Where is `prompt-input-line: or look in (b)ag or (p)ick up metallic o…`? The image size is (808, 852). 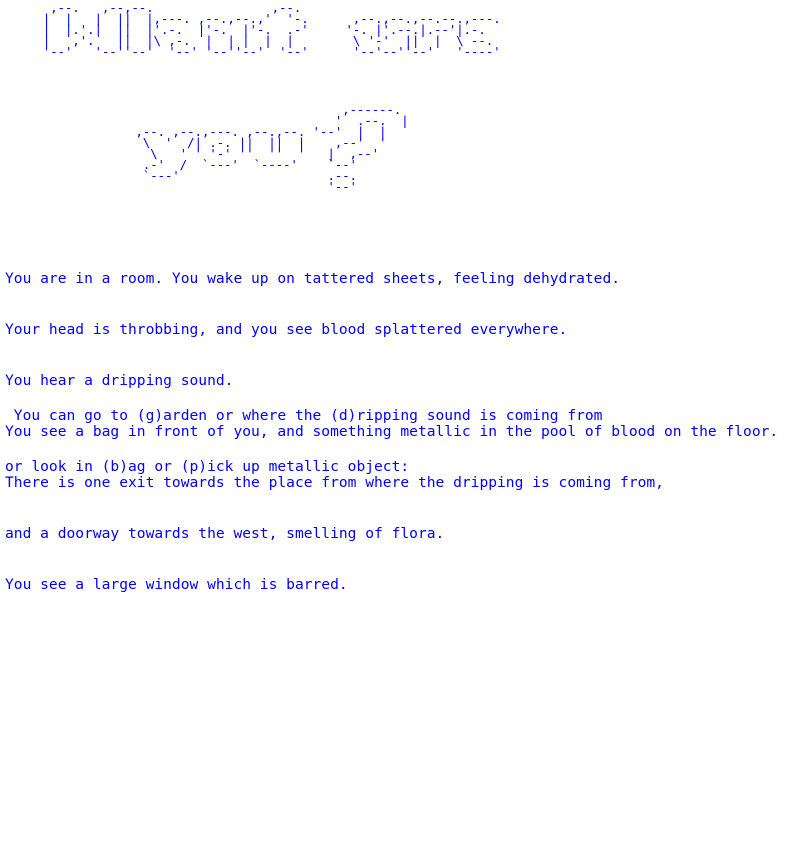 prompt-input-line: or look in (b)ag or (p)ick up metallic o… is located at coordinates (303, 466).